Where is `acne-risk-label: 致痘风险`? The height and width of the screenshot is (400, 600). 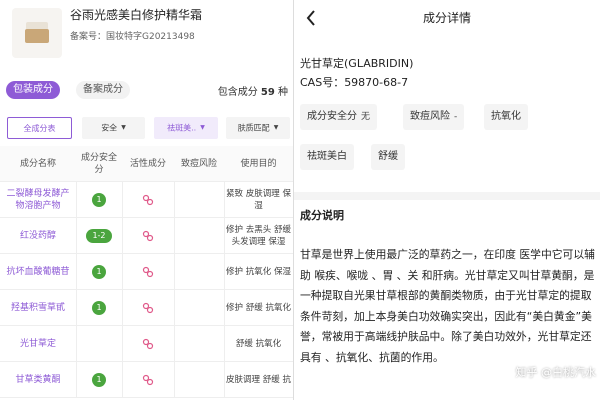 acne-risk-label: 致痘风险 is located at coordinates (430, 116).